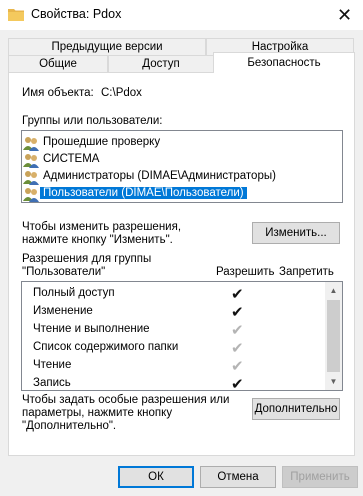 Image resolution: width=363 pixels, height=496 pixels. I want to click on permission-row: Список содержимого папки ✔, so click(173, 348).